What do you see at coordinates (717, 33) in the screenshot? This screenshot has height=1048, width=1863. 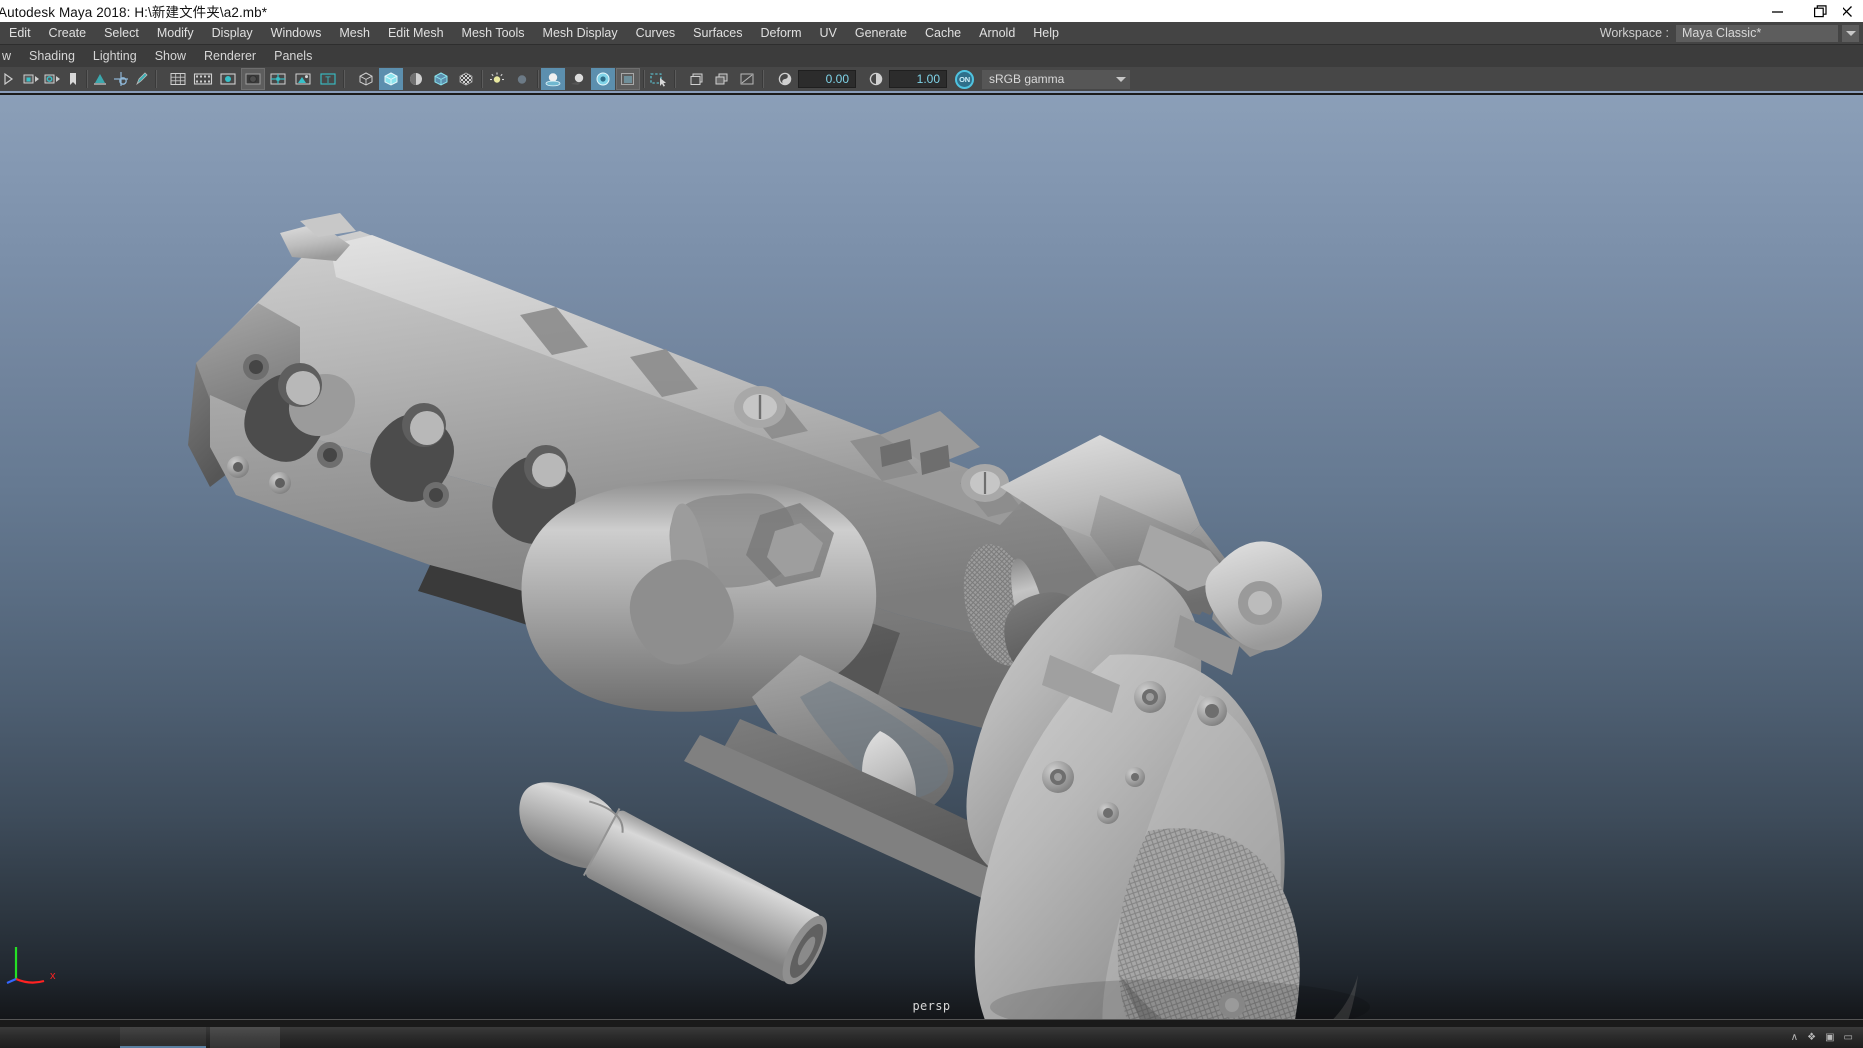 I see `menu-surfaces: Surfaces` at bounding box center [717, 33].